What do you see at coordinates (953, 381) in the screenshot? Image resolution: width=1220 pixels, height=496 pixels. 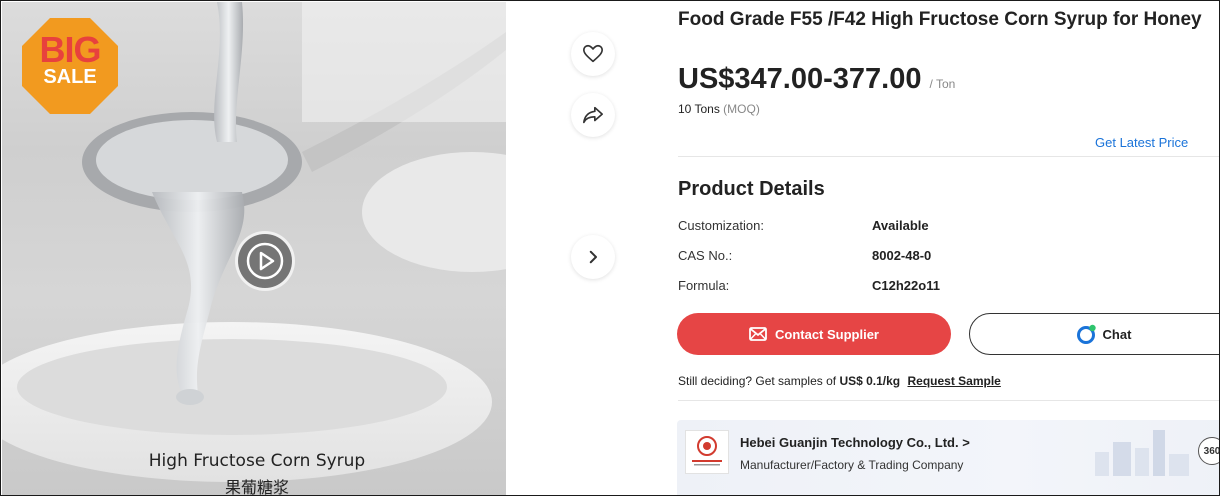 I see `request-sample-link: Request Sample` at bounding box center [953, 381].